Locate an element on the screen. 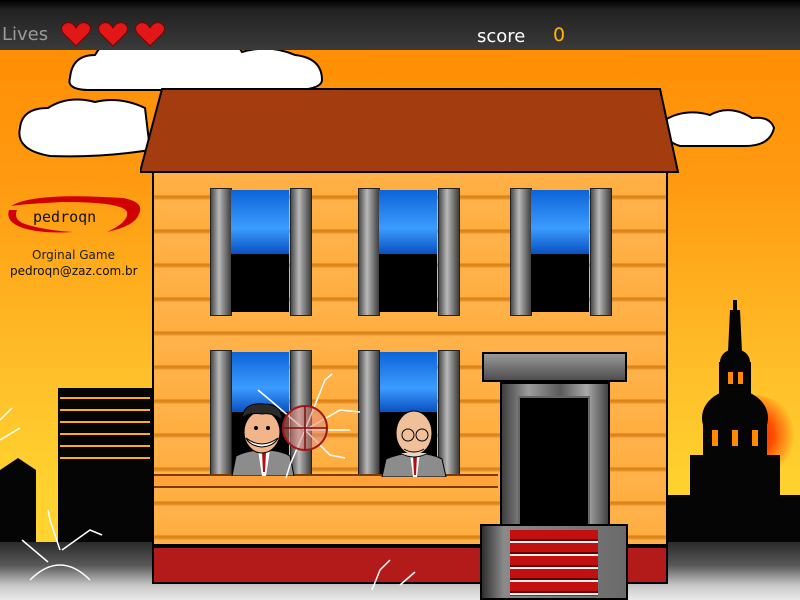 The height and width of the screenshot is (600, 800). score-label: score is located at coordinates (501, 36).